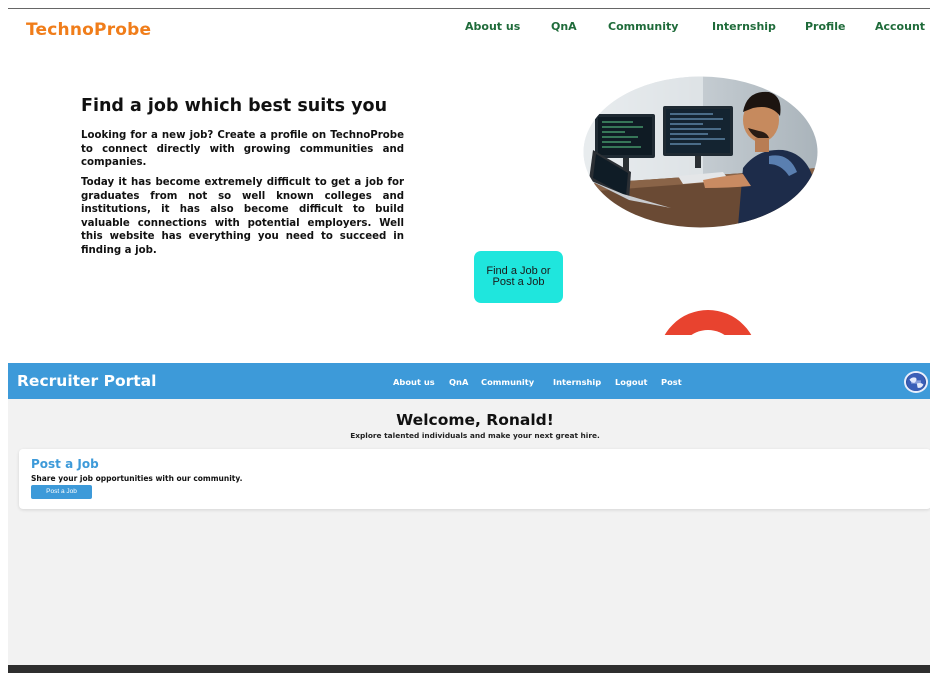  What do you see at coordinates (900, 26) in the screenshot?
I see `nav-account: Account` at bounding box center [900, 26].